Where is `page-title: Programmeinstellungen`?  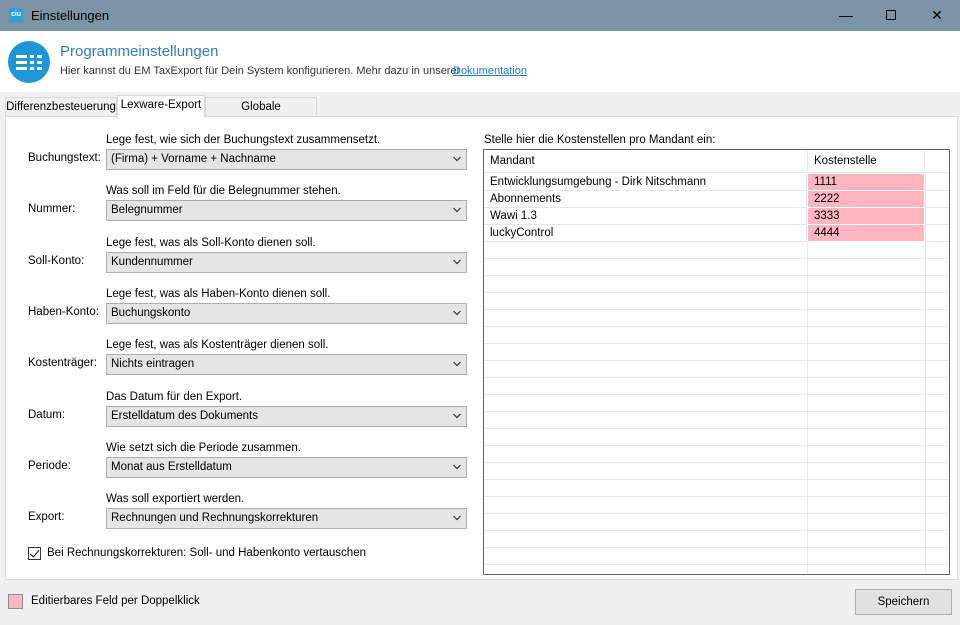
page-title: Programmeinstellungen is located at coordinates (139, 51).